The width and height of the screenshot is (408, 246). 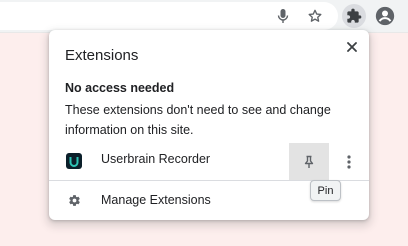 What do you see at coordinates (102, 55) in the screenshot?
I see `popup-title: Extensions` at bounding box center [102, 55].